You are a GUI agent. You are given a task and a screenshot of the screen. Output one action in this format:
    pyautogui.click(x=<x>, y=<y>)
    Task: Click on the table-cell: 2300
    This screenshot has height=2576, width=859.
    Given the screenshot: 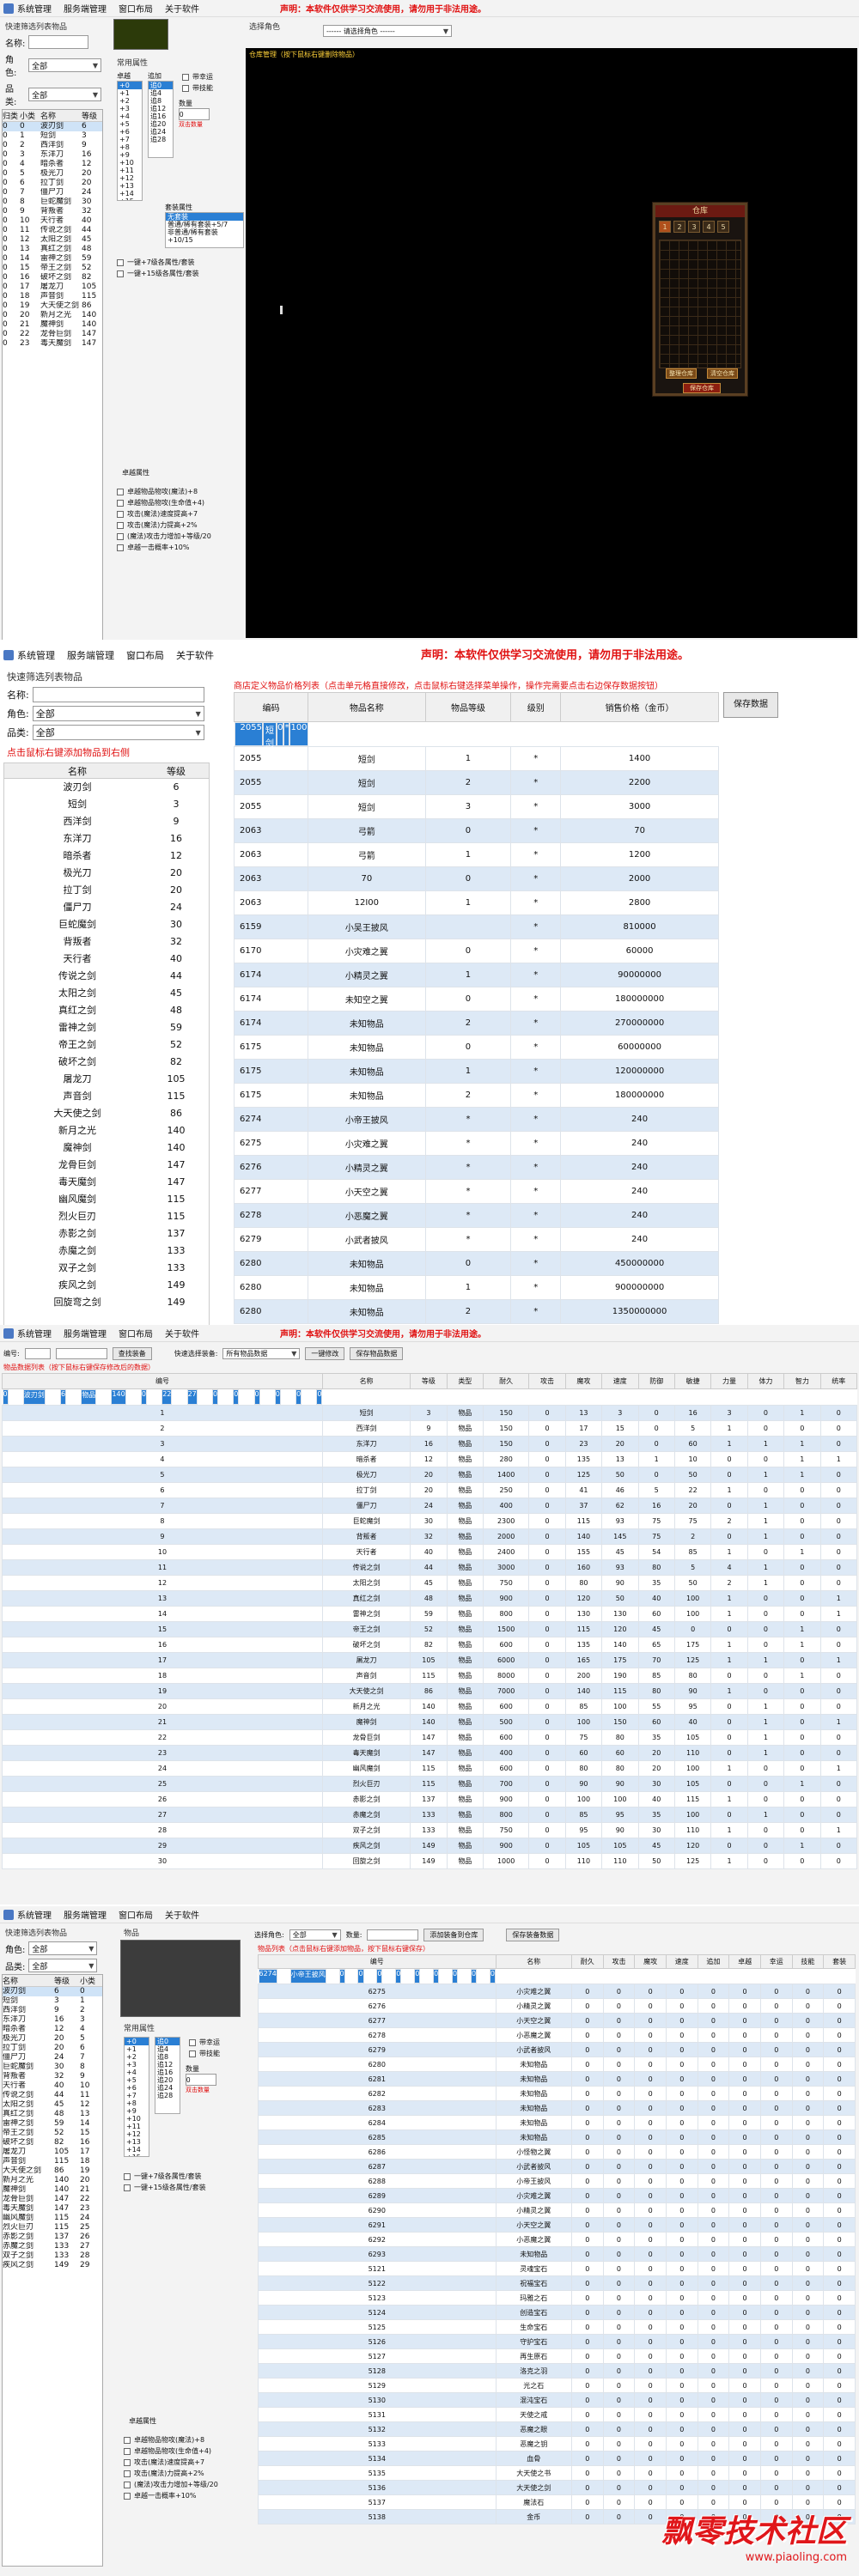 What is the action you would take?
    pyautogui.click(x=506, y=1521)
    